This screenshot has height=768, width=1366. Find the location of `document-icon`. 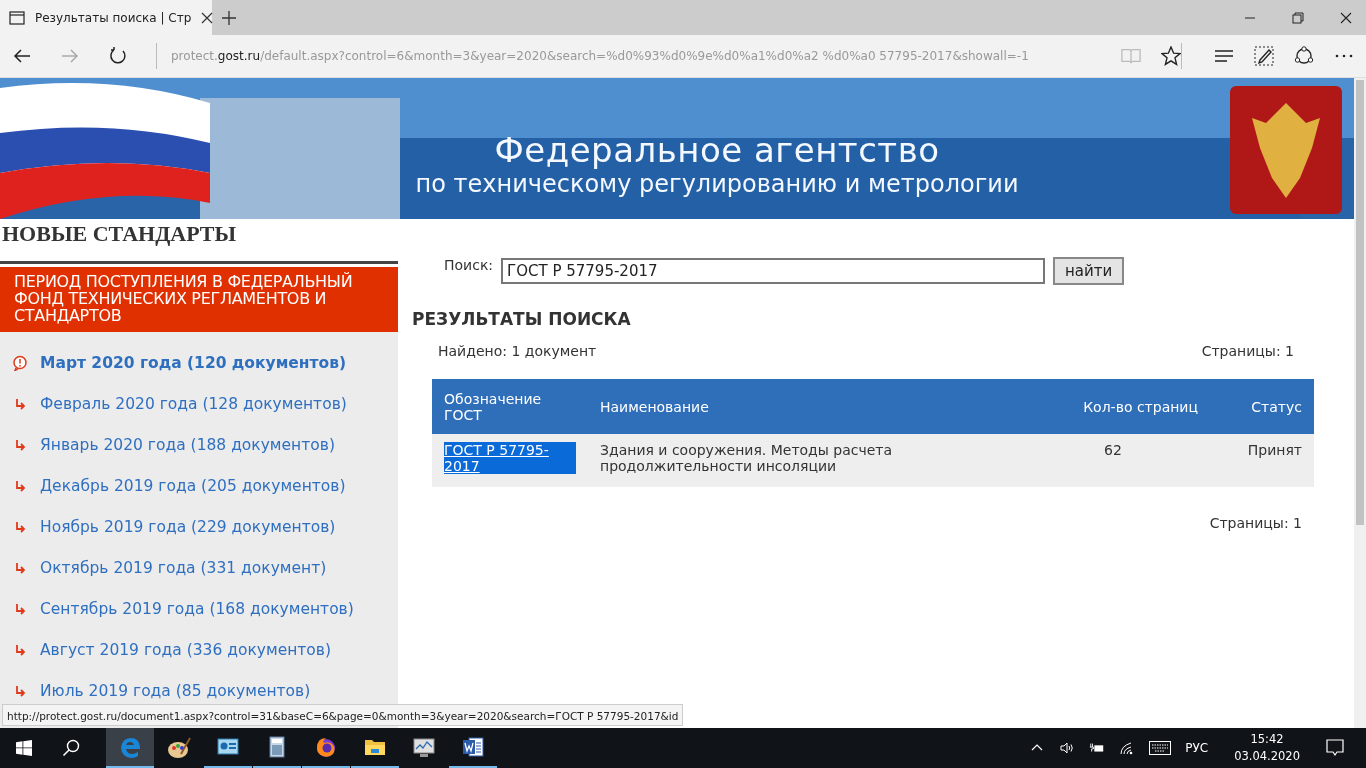

document-icon is located at coordinates (473, 747).